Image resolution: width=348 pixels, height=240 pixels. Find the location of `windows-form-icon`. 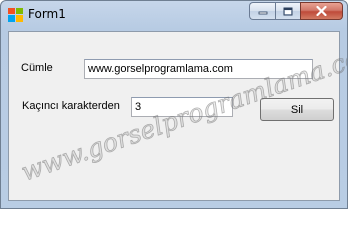

windows-form-icon is located at coordinates (15, 15).